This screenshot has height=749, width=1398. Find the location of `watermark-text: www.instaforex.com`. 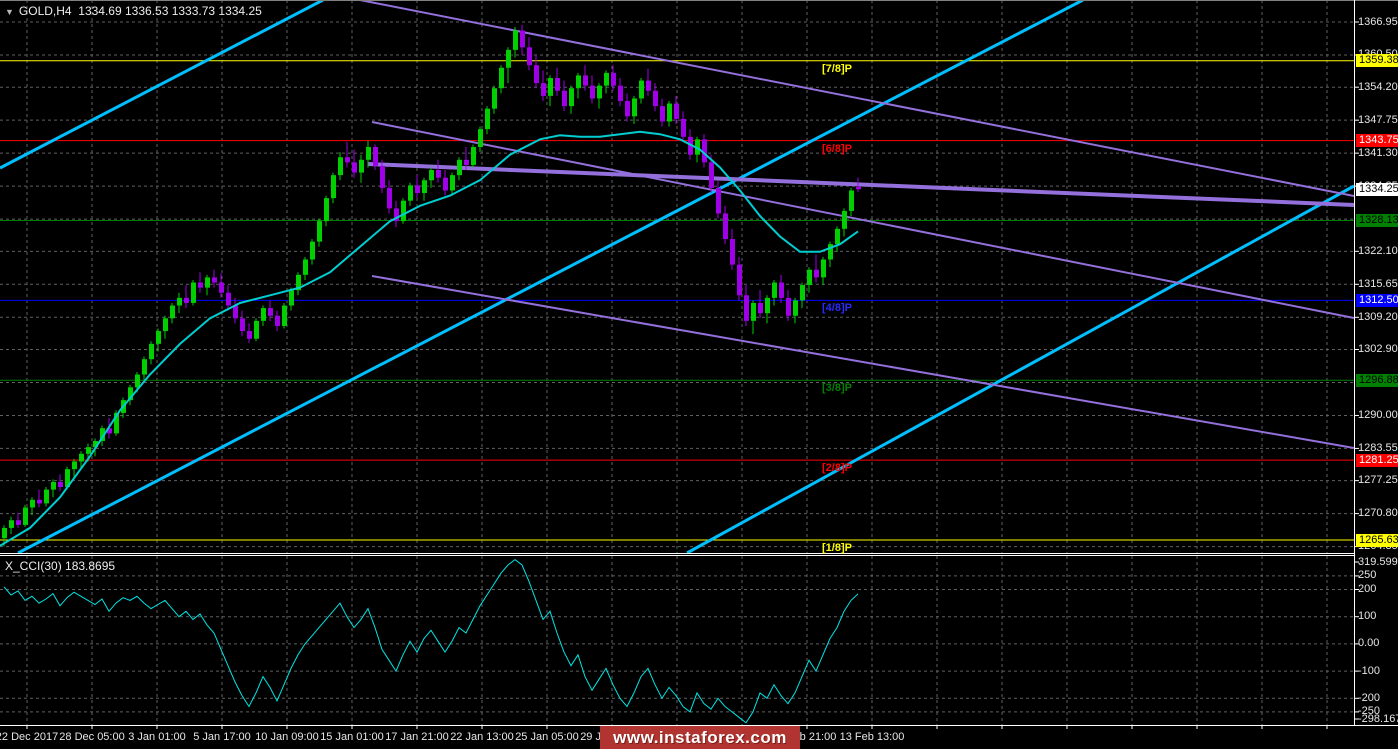

watermark-text: www.instaforex.com is located at coordinates (700, 737).